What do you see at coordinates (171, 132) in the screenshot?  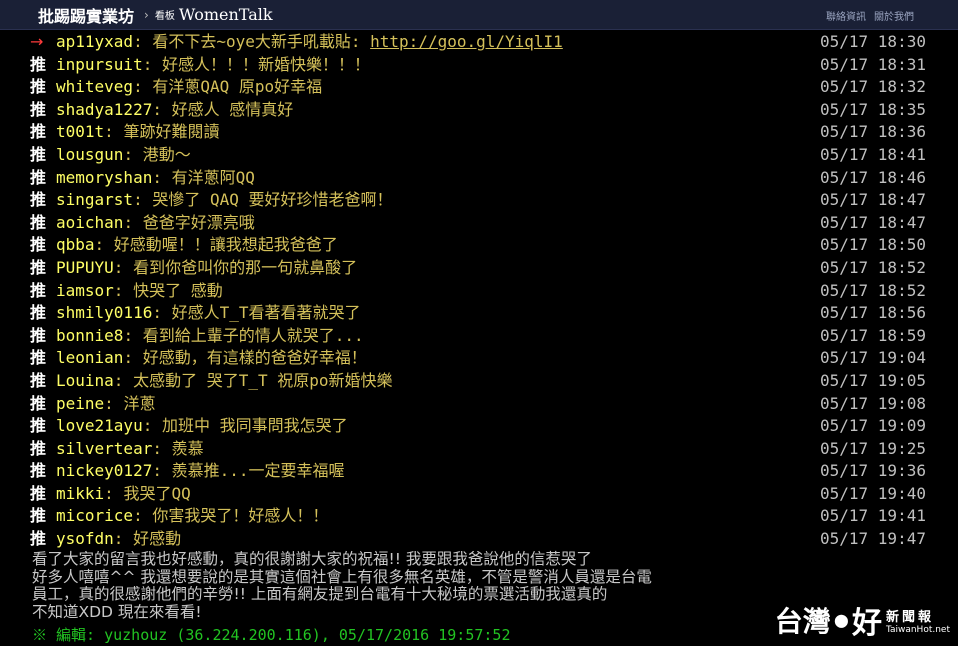 I see `comment-text: 筆跡好難閱讀` at bounding box center [171, 132].